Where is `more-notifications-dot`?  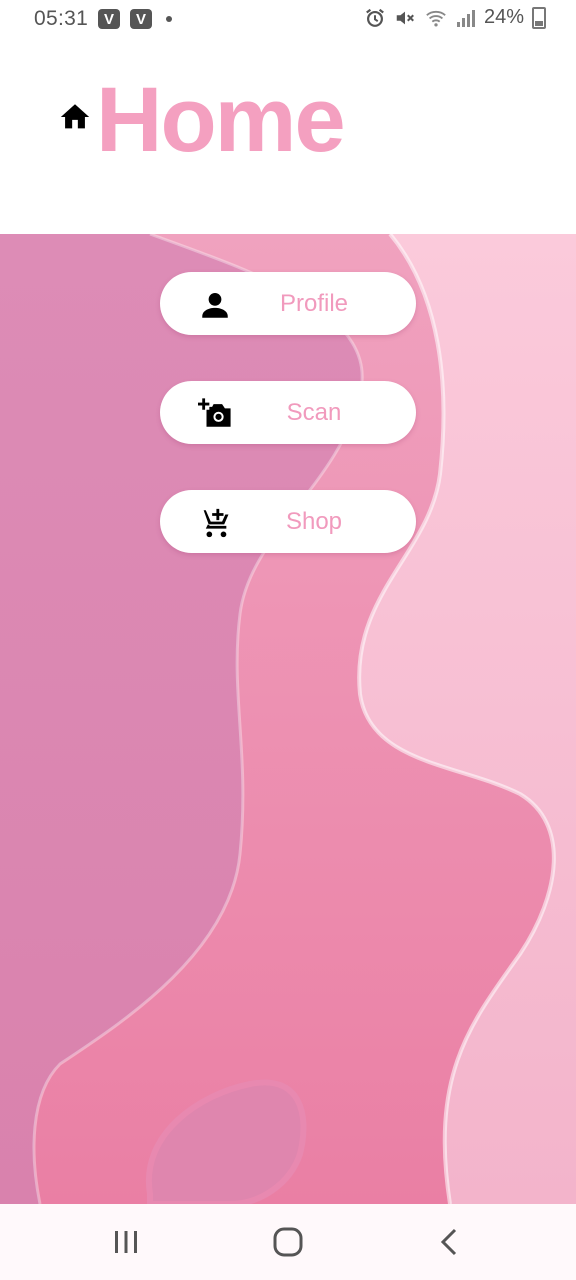
more-notifications-dot is located at coordinates (169, 19).